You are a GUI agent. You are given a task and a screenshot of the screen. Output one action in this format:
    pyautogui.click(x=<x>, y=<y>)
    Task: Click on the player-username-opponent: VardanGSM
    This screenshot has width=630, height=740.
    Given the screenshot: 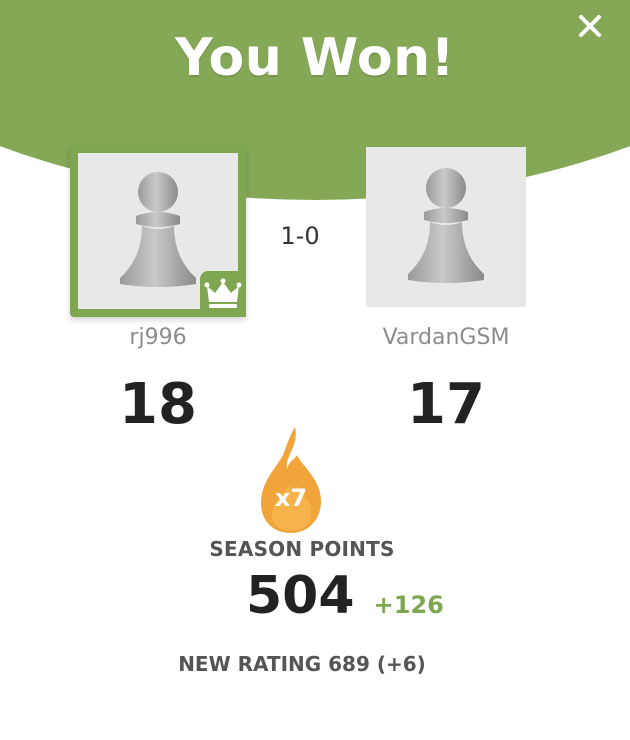 What is the action you would take?
    pyautogui.click(x=446, y=337)
    